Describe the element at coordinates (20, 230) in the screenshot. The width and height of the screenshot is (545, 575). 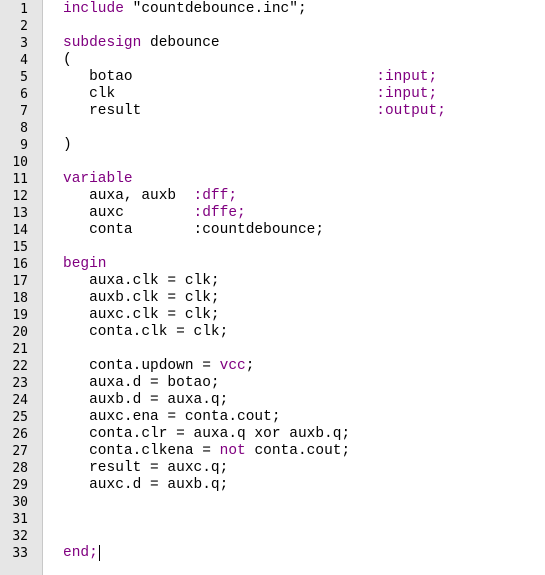
I see `line-number: 14` at that location.